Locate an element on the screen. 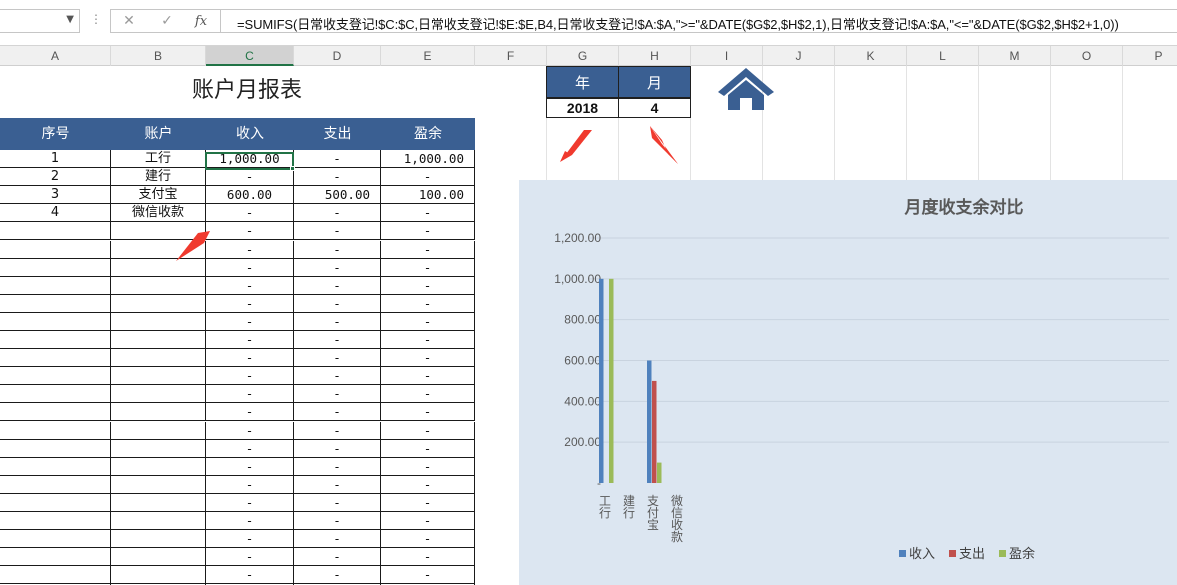 This screenshot has height=585, width=1177. cancel-icon: ✕ is located at coordinates (129, 21).